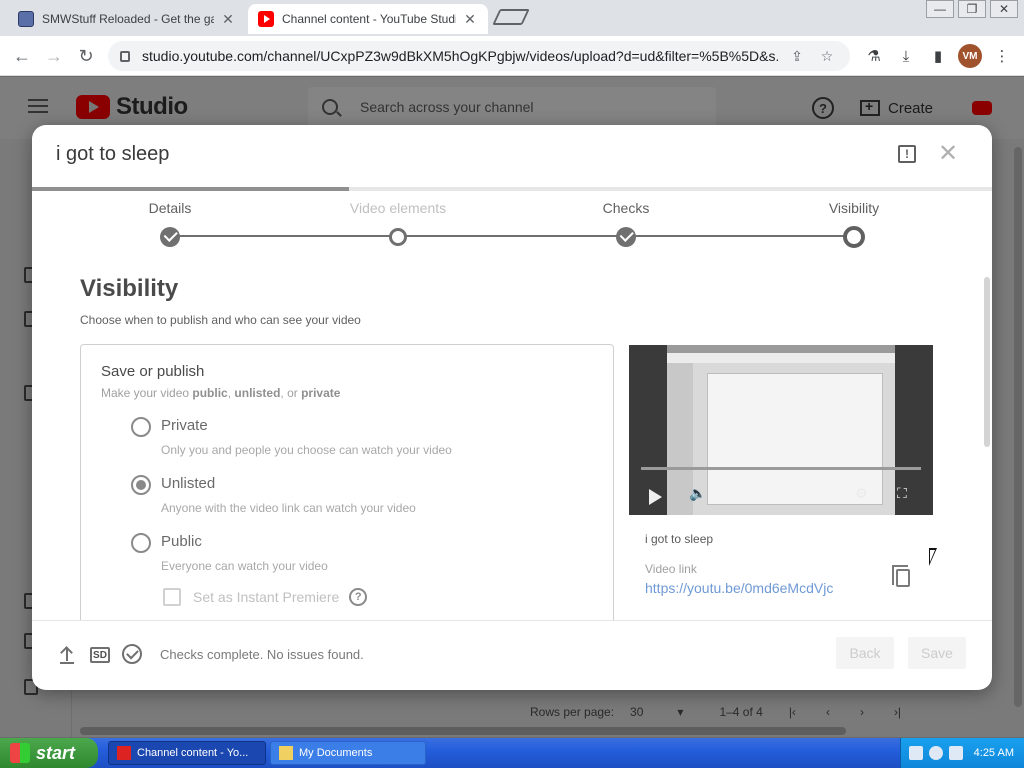 The width and height of the screenshot is (1024, 768). Describe the element at coordinates (368, 19) in the screenshot. I see `browser-tab-youtube-studio: Channel content - YouTube Studio ✕` at that location.